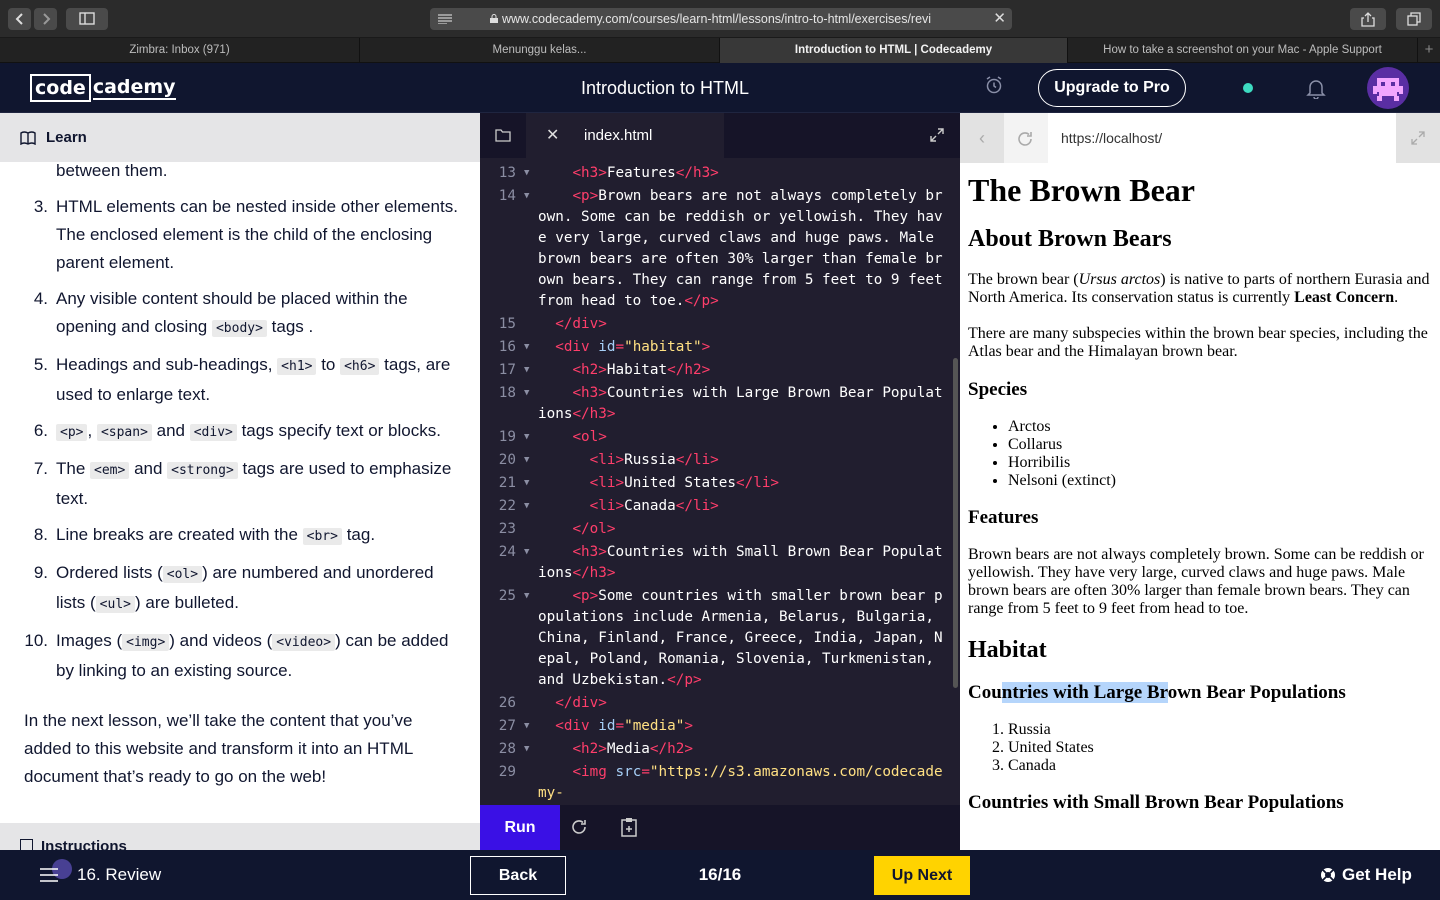  I want to click on preview-back-button: ‹, so click(982, 138).